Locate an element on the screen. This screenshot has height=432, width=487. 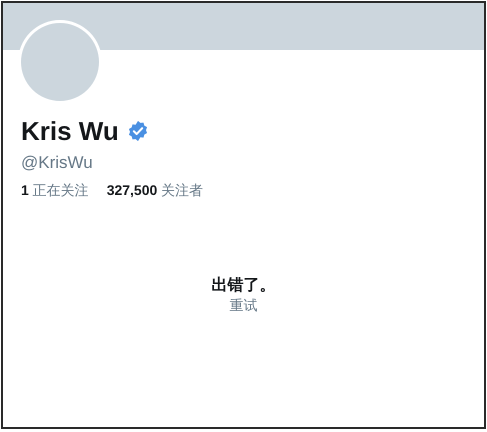
follow-stat-link: 1 正在关注 is located at coordinates (55, 190).